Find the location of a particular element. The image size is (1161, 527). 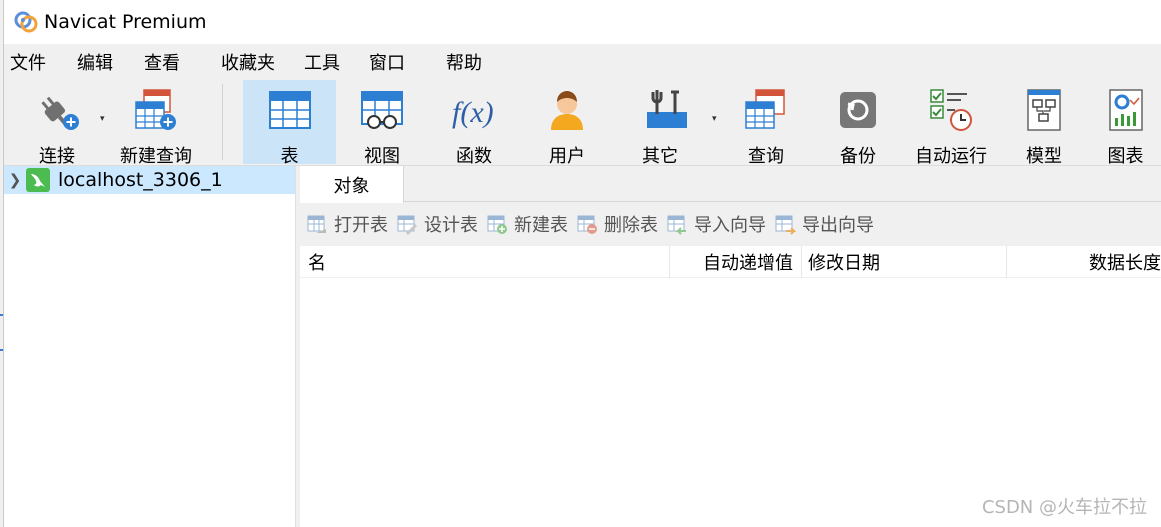

other-button: 其它 ▾ is located at coordinates (667, 123).